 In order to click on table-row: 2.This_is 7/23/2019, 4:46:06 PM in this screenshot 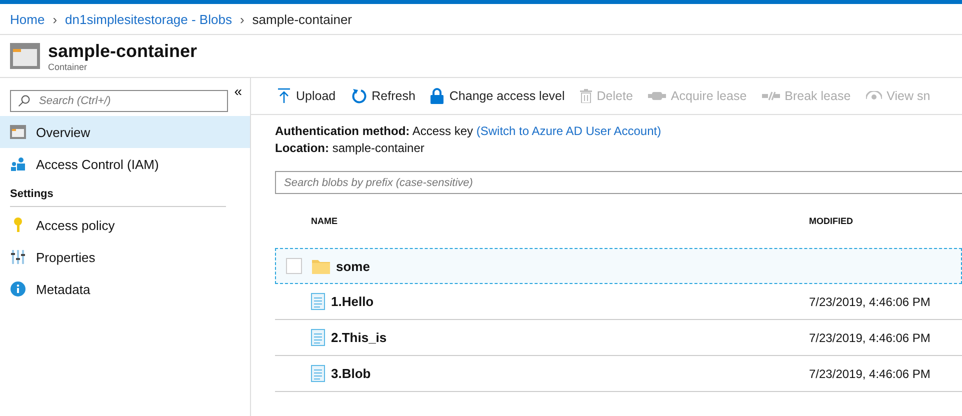, I will do `click(618, 338)`.